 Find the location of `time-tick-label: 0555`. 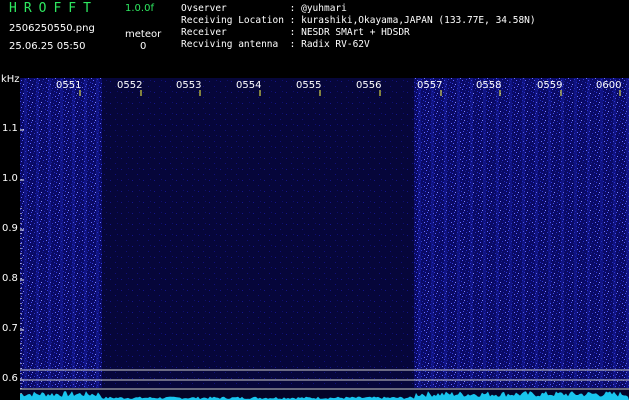

time-tick-label: 0555 is located at coordinates (309, 85).